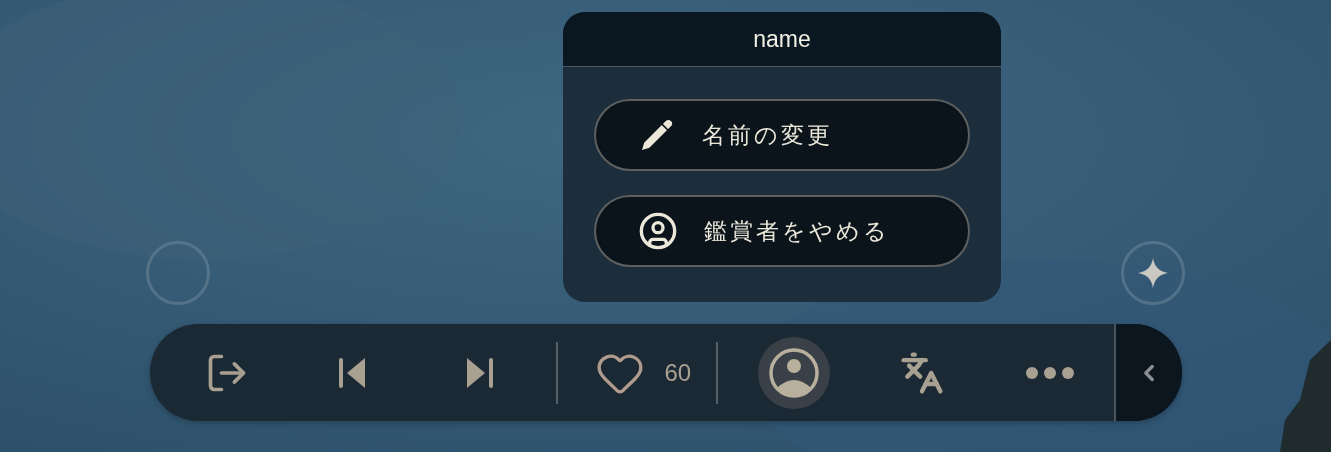  I want to click on like-count: 60, so click(678, 372).